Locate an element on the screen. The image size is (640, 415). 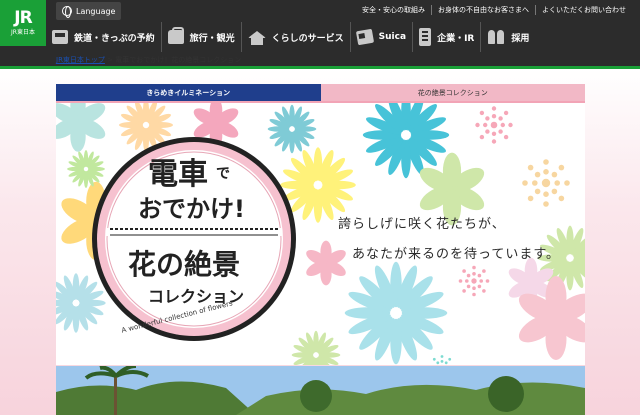
garden-photo-placeholder is located at coordinates (320, 390).